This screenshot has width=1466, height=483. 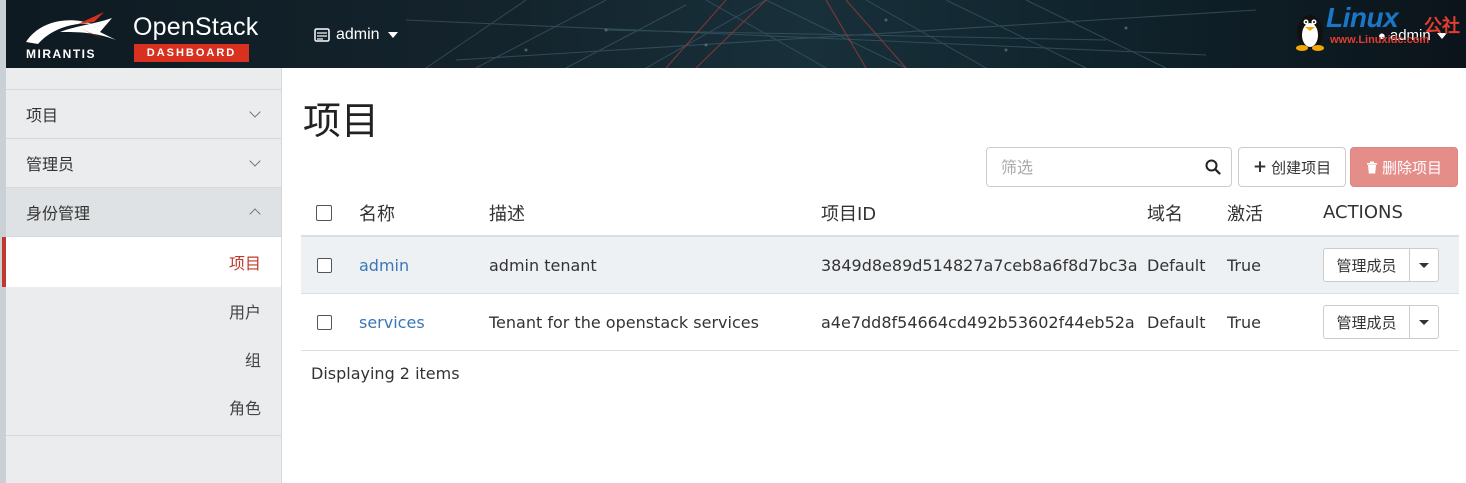 What do you see at coordinates (143, 114) in the screenshot?
I see `sidebar-group-project: 项目` at bounding box center [143, 114].